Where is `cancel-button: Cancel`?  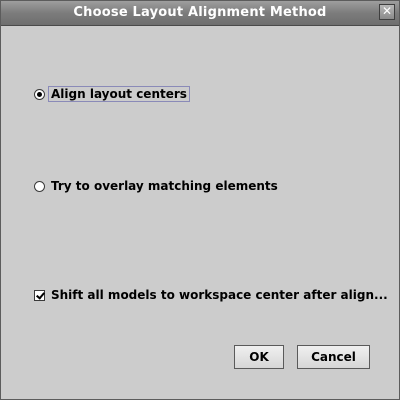 cancel-button: Cancel is located at coordinates (333, 357).